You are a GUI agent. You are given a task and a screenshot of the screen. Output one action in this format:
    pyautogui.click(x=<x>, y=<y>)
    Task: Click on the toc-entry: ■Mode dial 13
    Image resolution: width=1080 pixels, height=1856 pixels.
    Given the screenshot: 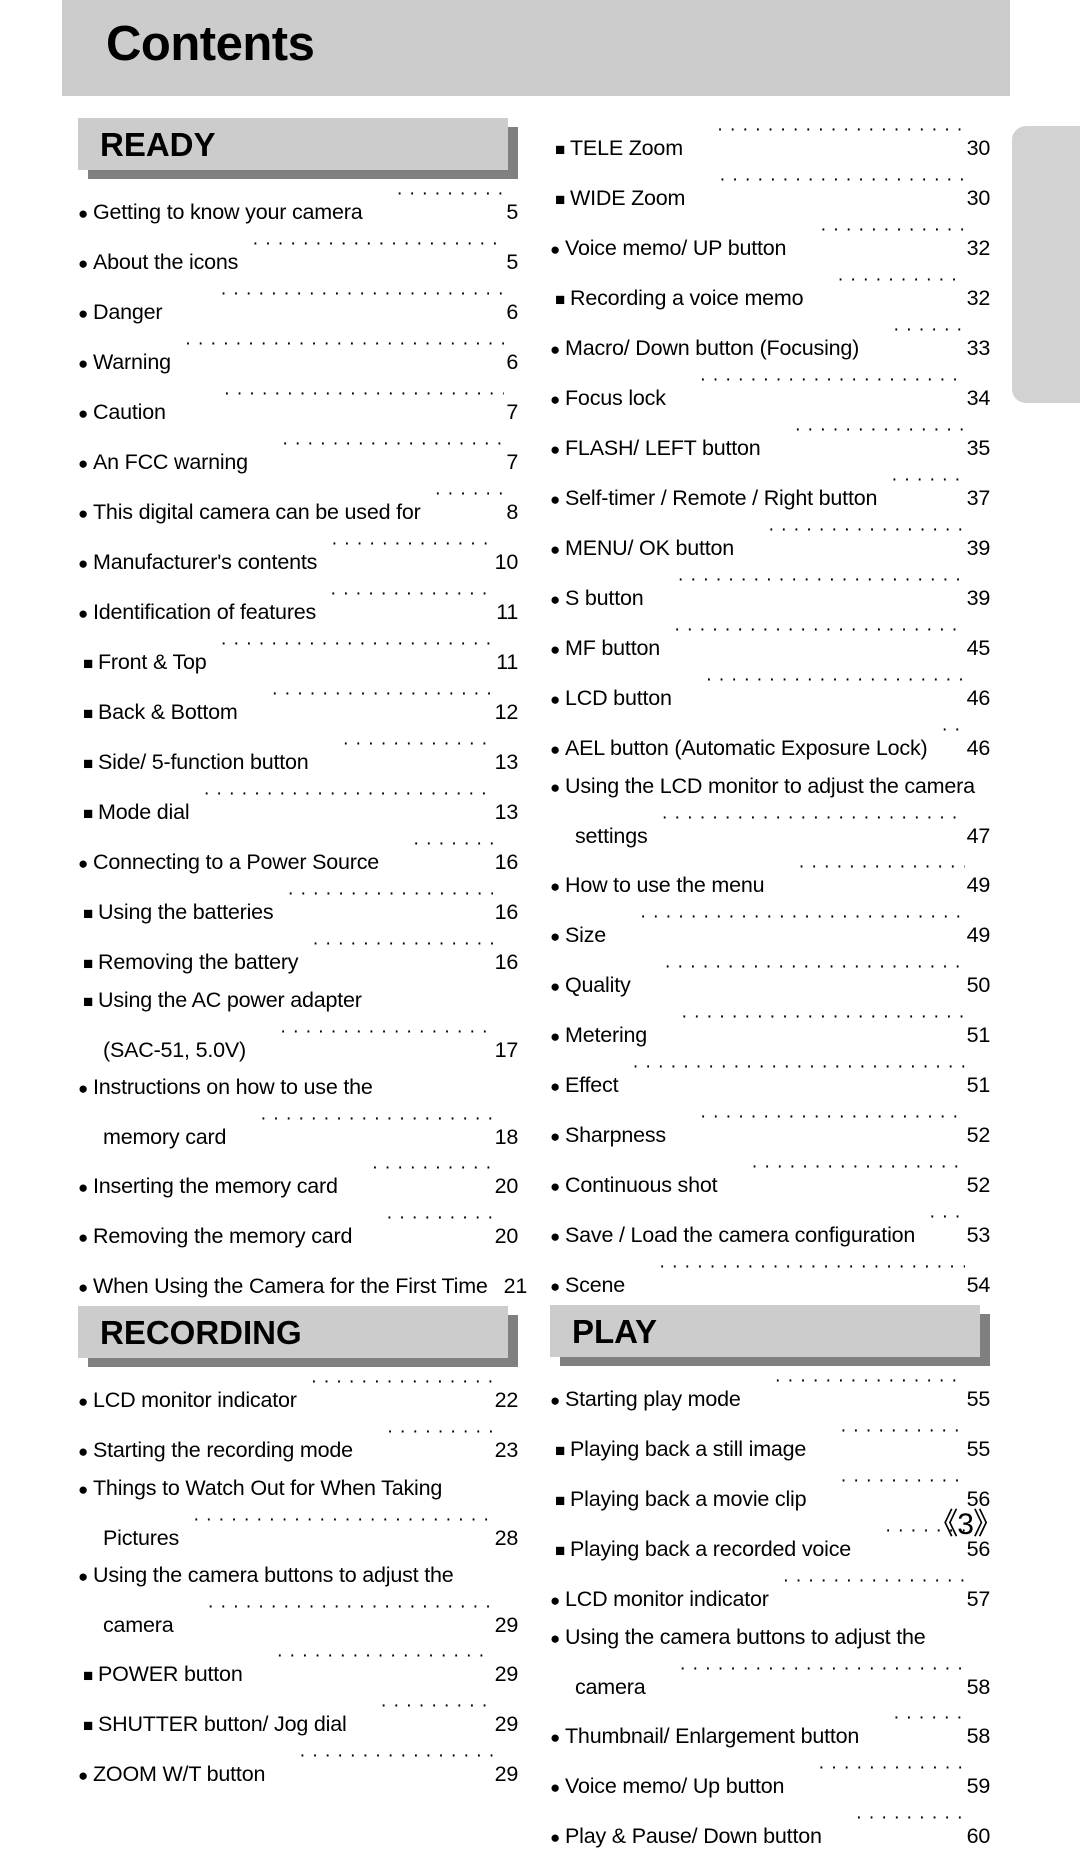 What is the action you would take?
    pyautogui.click(x=298, y=807)
    